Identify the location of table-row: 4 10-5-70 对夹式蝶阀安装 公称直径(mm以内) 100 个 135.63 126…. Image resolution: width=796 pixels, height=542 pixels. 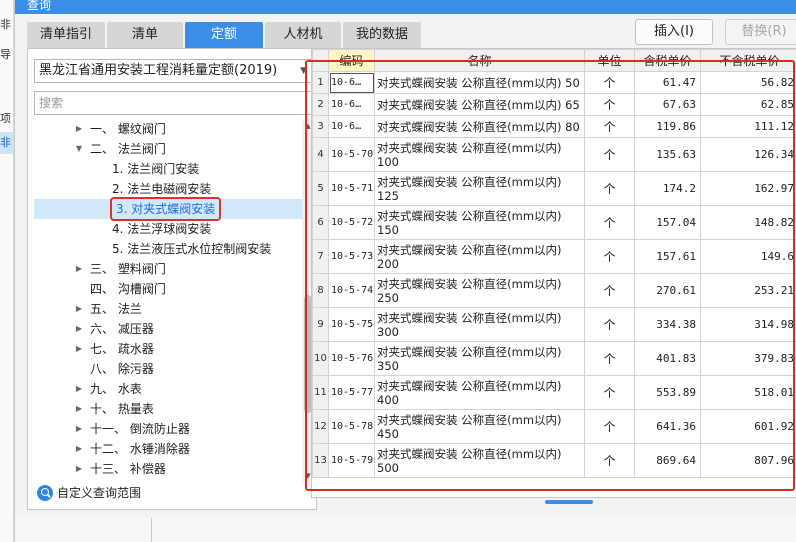
(554, 154).